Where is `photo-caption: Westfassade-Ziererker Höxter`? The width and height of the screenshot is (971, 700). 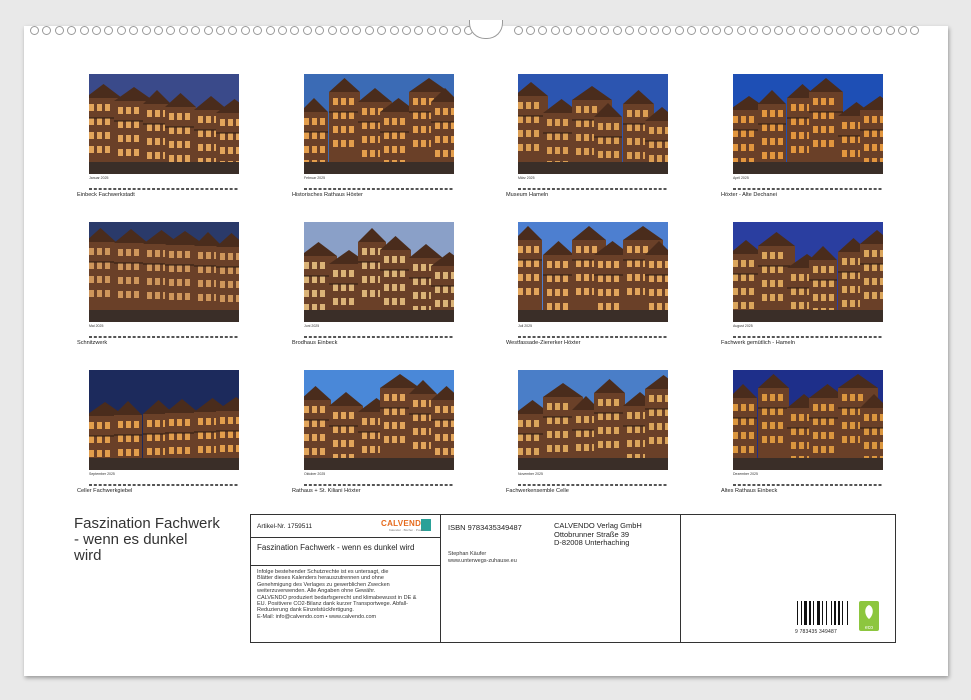 photo-caption: Westfassade-Ziererker Höxter is located at coordinates (543, 343).